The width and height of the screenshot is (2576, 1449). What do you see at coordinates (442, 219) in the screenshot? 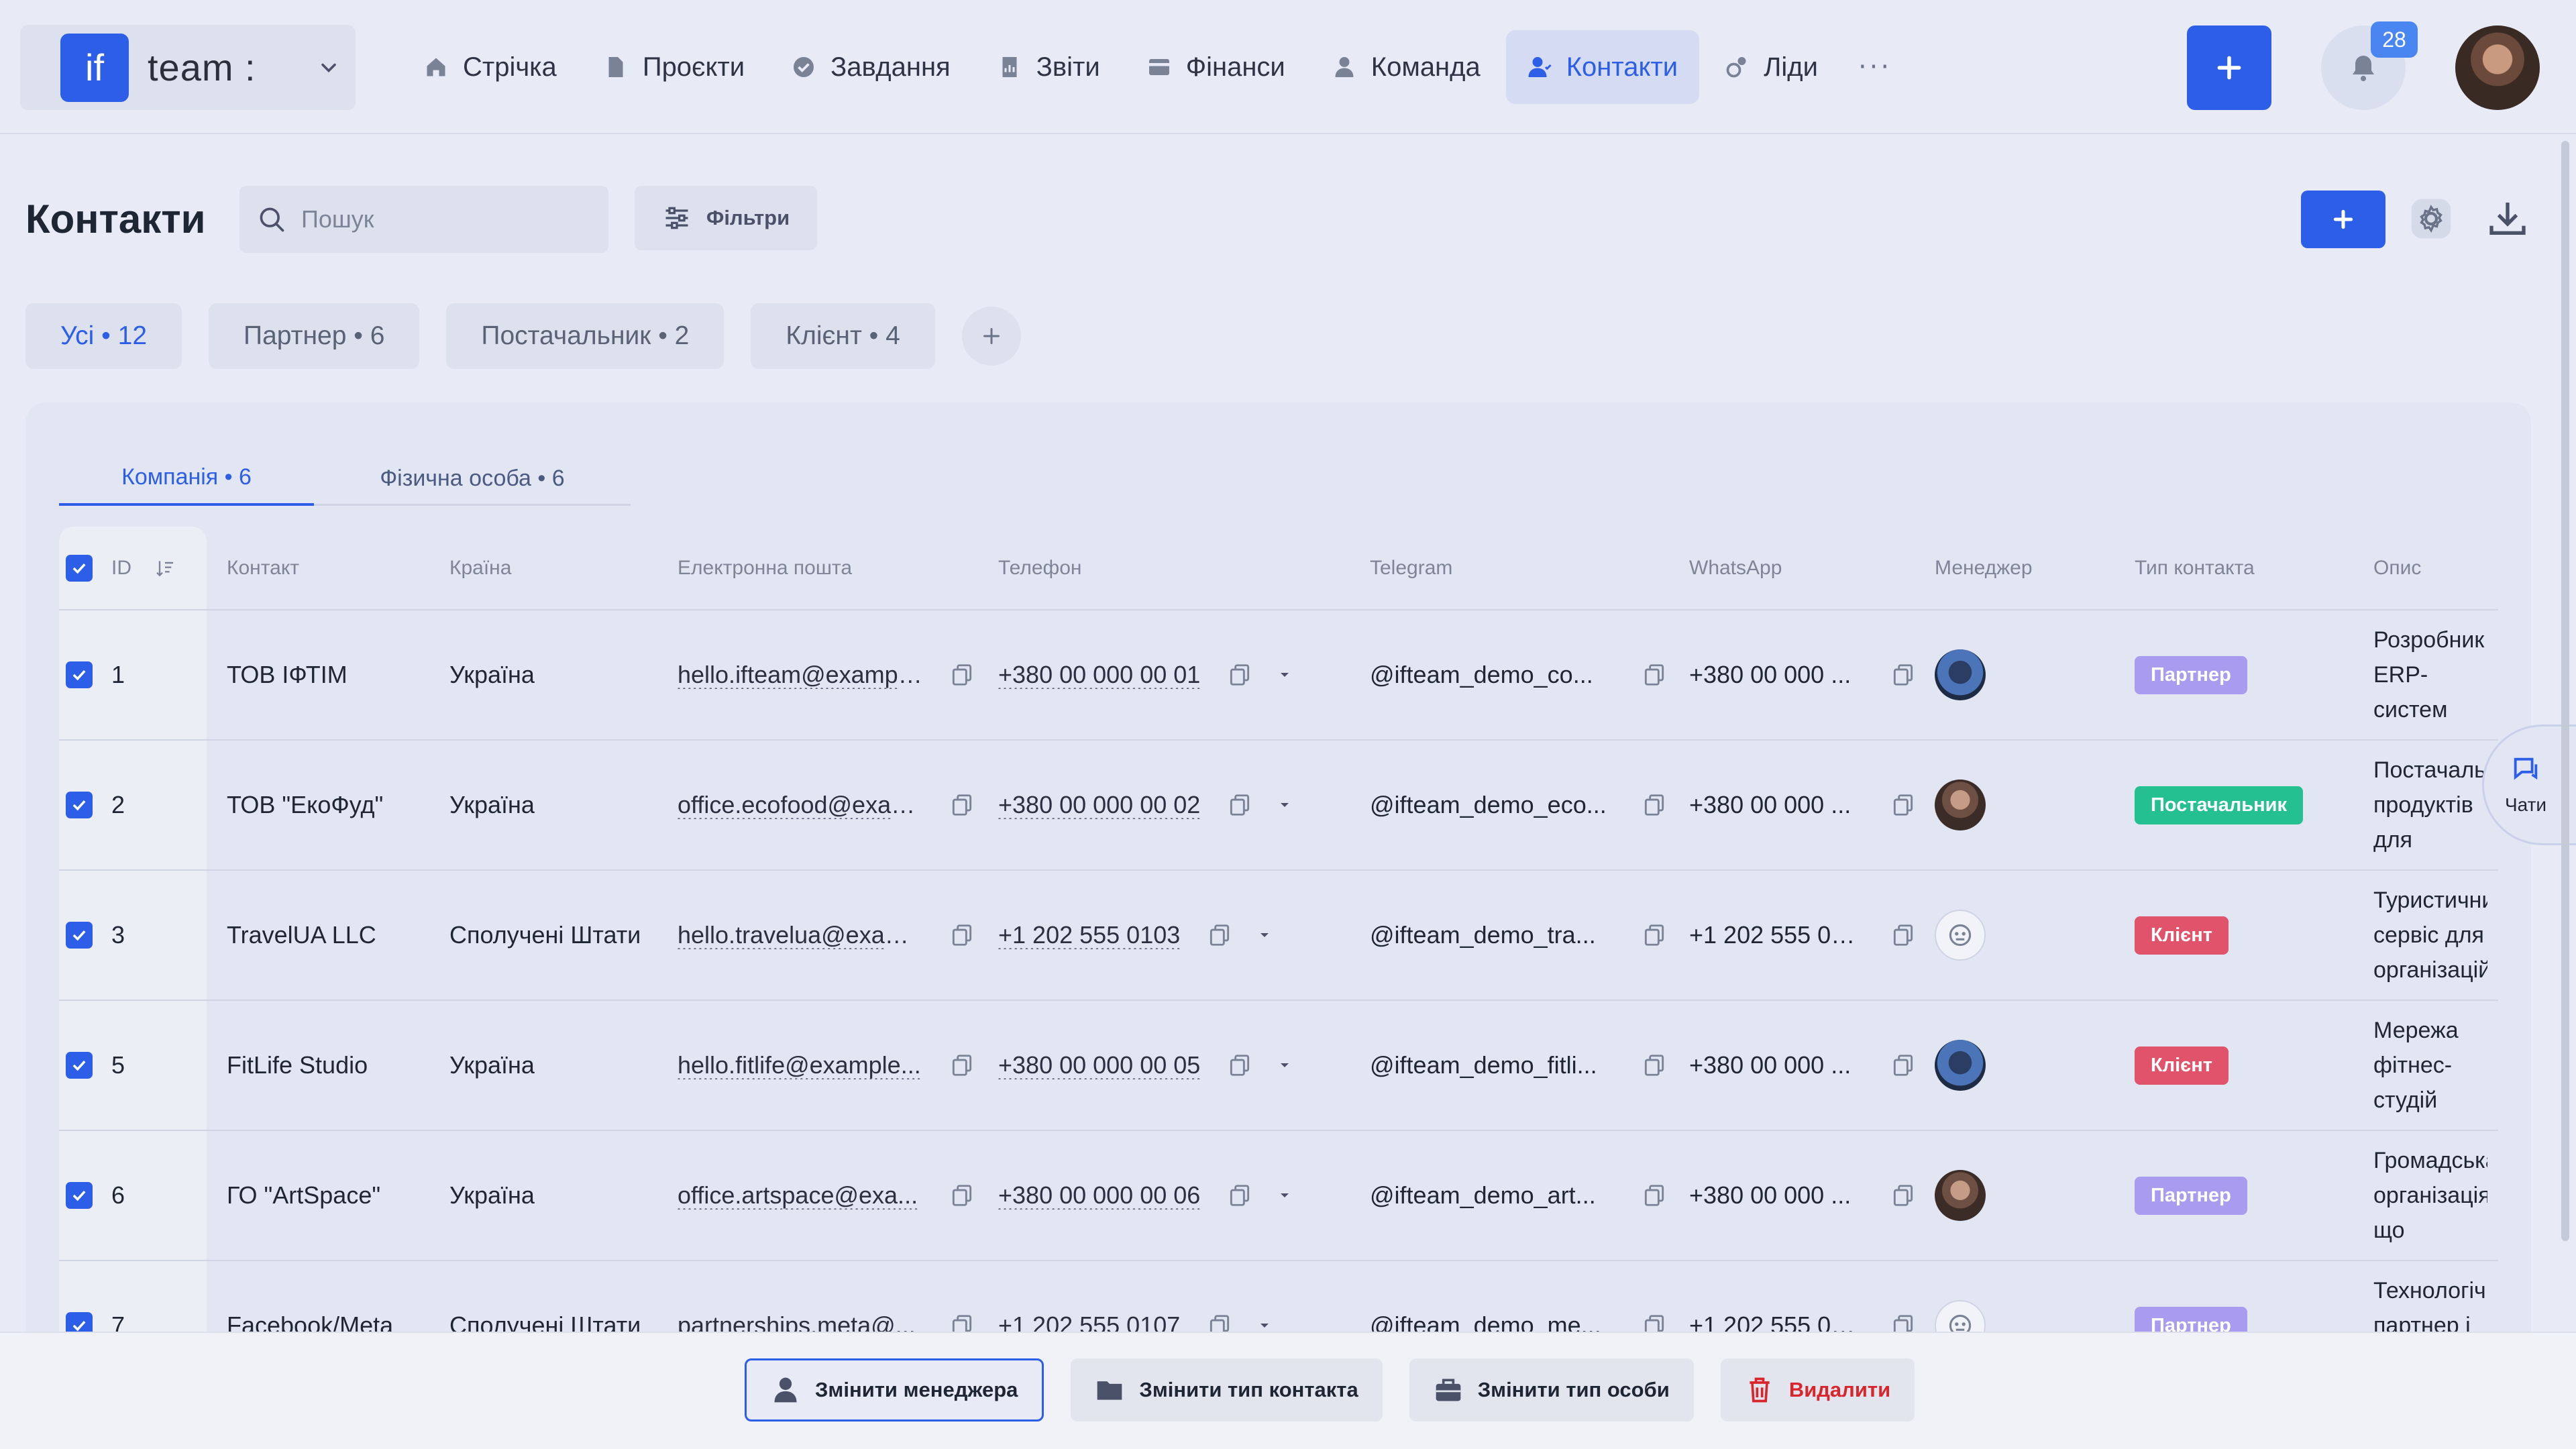
I see `search-input` at bounding box center [442, 219].